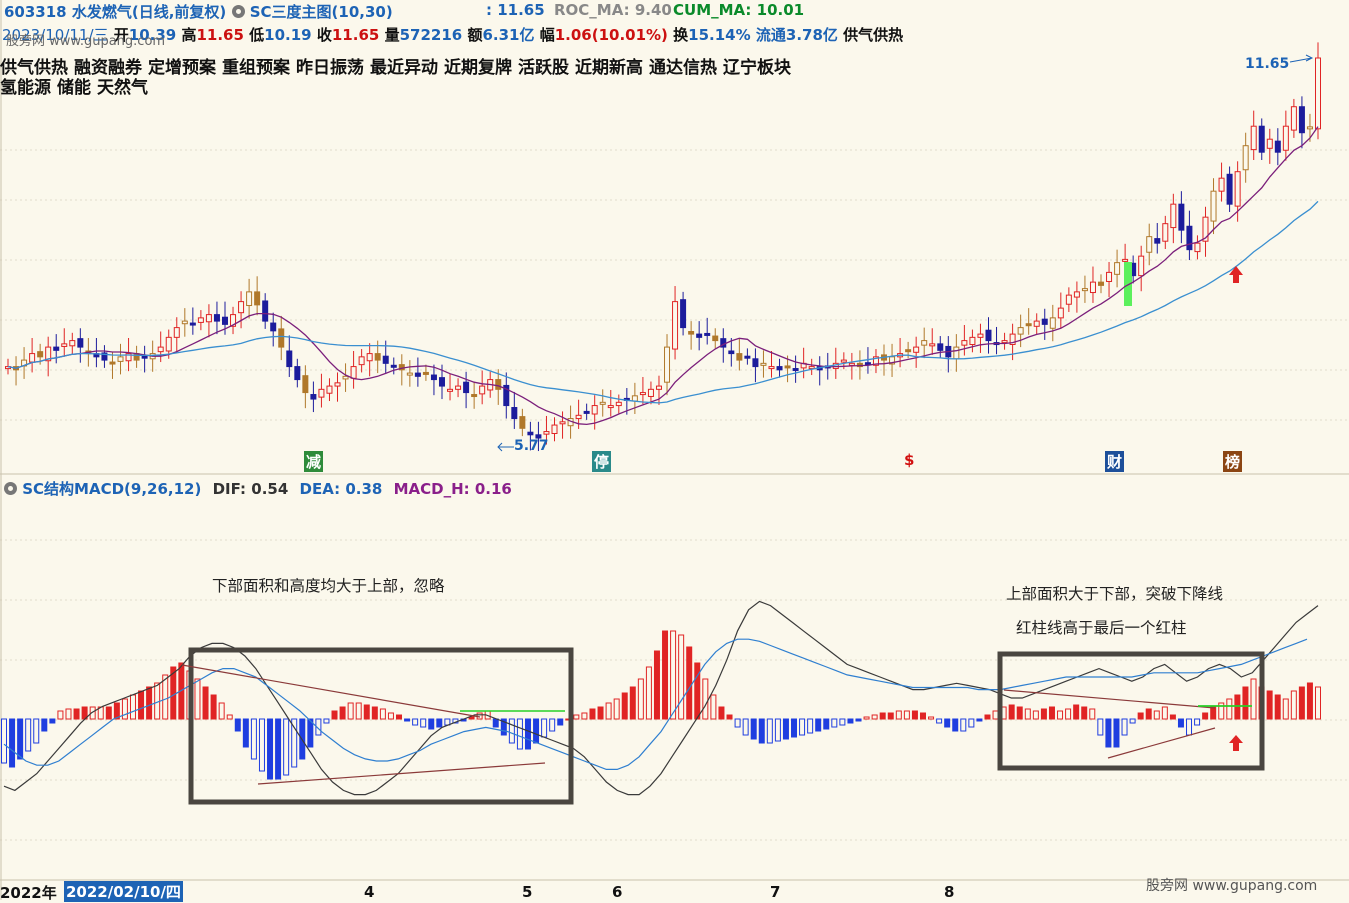 Image resolution: width=1349 pixels, height=903 pixels. What do you see at coordinates (1115, 461) in the screenshot?
I see `event-tag-finance: 财` at bounding box center [1115, 461].